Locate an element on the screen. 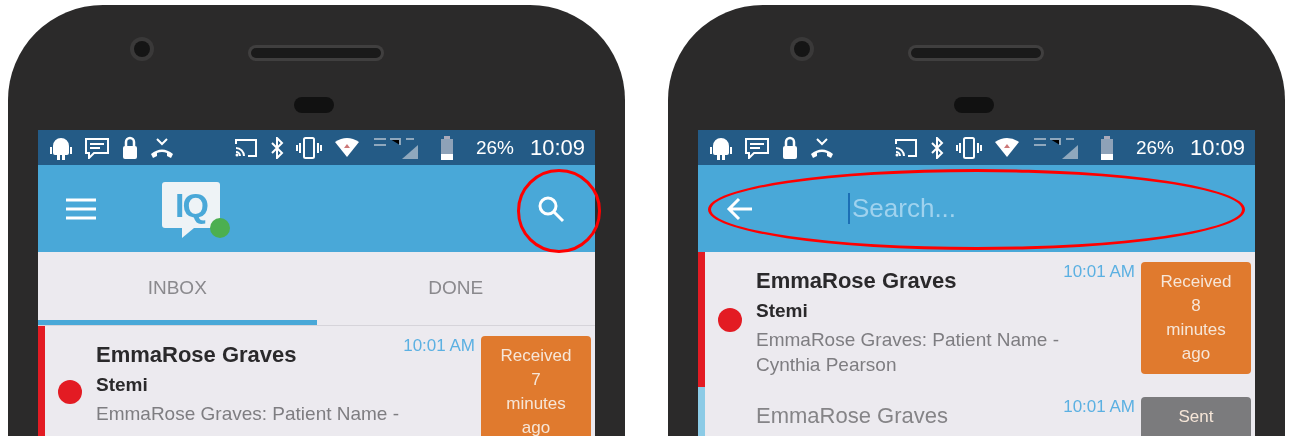  tab: INBOX is located at coordinates (177, 288).